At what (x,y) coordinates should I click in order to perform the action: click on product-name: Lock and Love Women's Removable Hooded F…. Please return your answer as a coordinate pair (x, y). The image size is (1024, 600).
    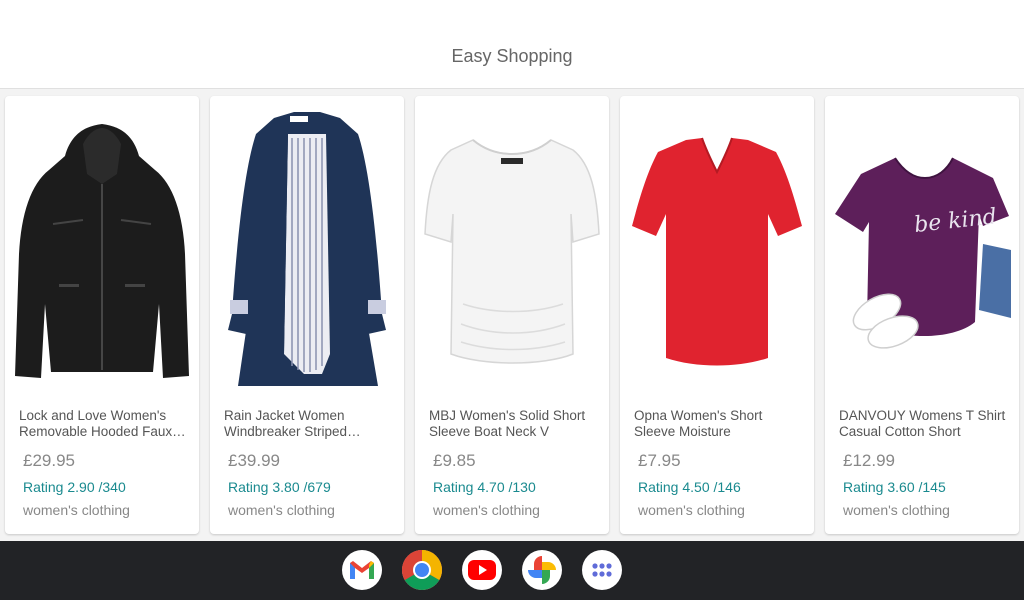
    Looking at the image, I should click on (96, 423).